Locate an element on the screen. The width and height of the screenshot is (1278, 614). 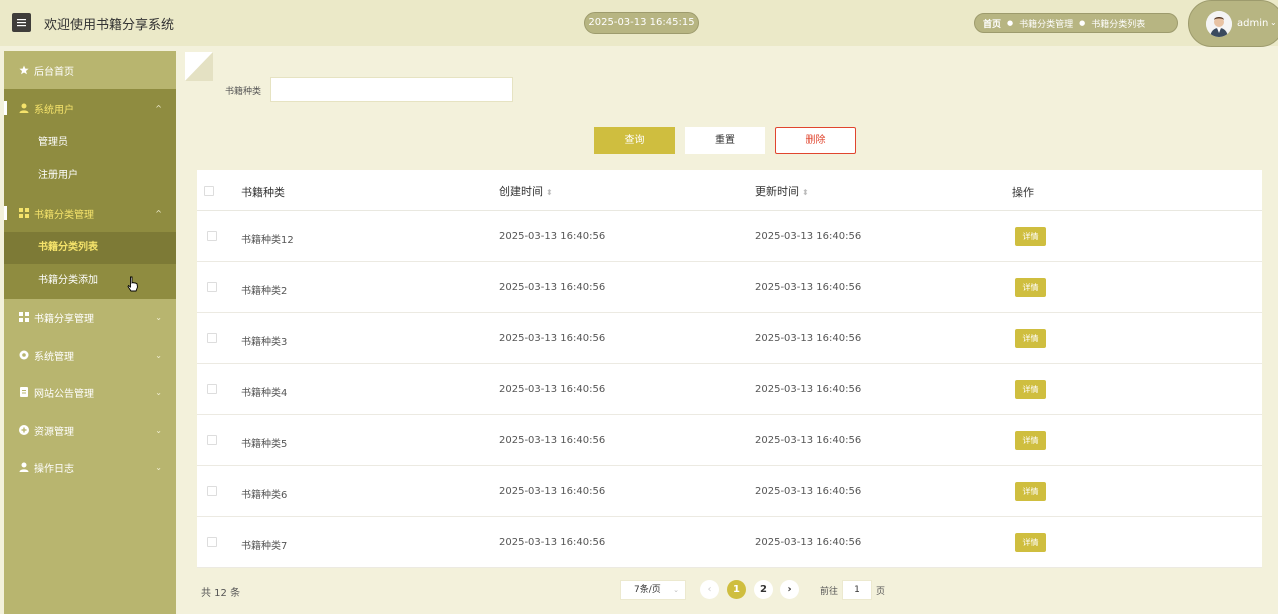
book-type-search-input is located at coordinates (391, 89).